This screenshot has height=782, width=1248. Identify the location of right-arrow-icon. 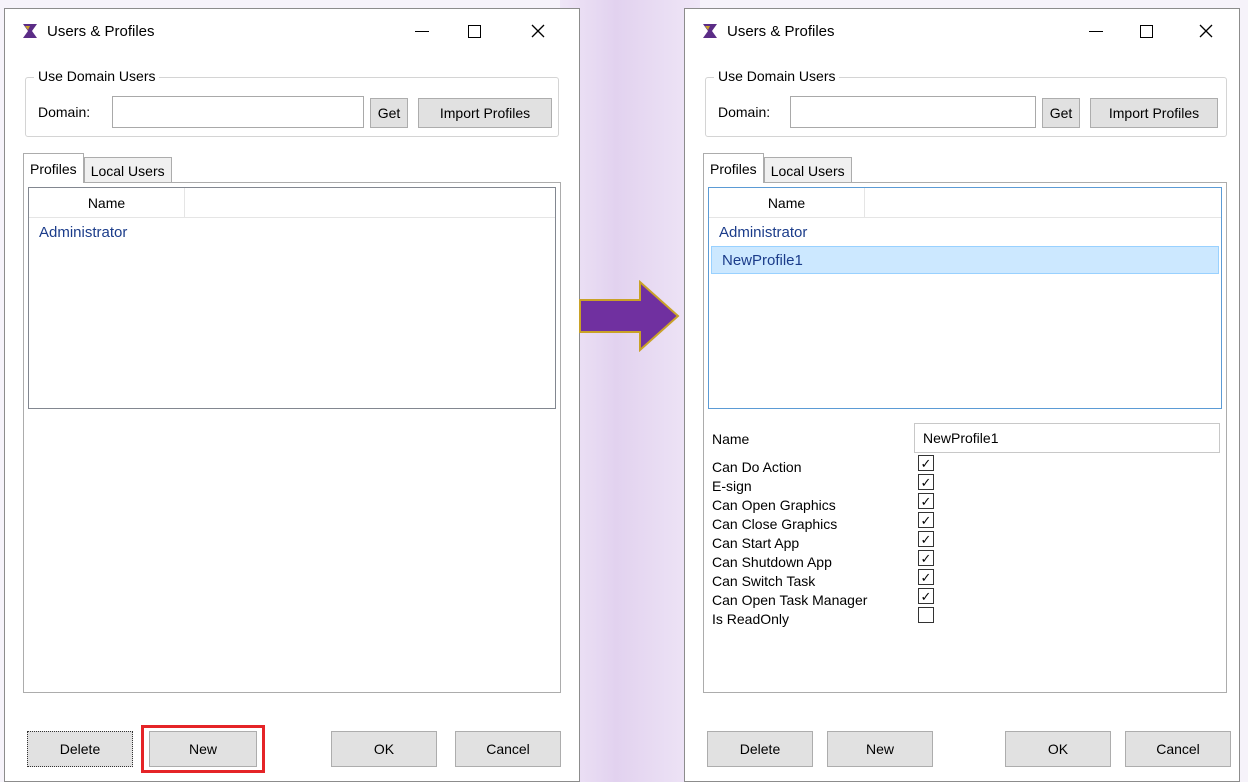
(629, 316).